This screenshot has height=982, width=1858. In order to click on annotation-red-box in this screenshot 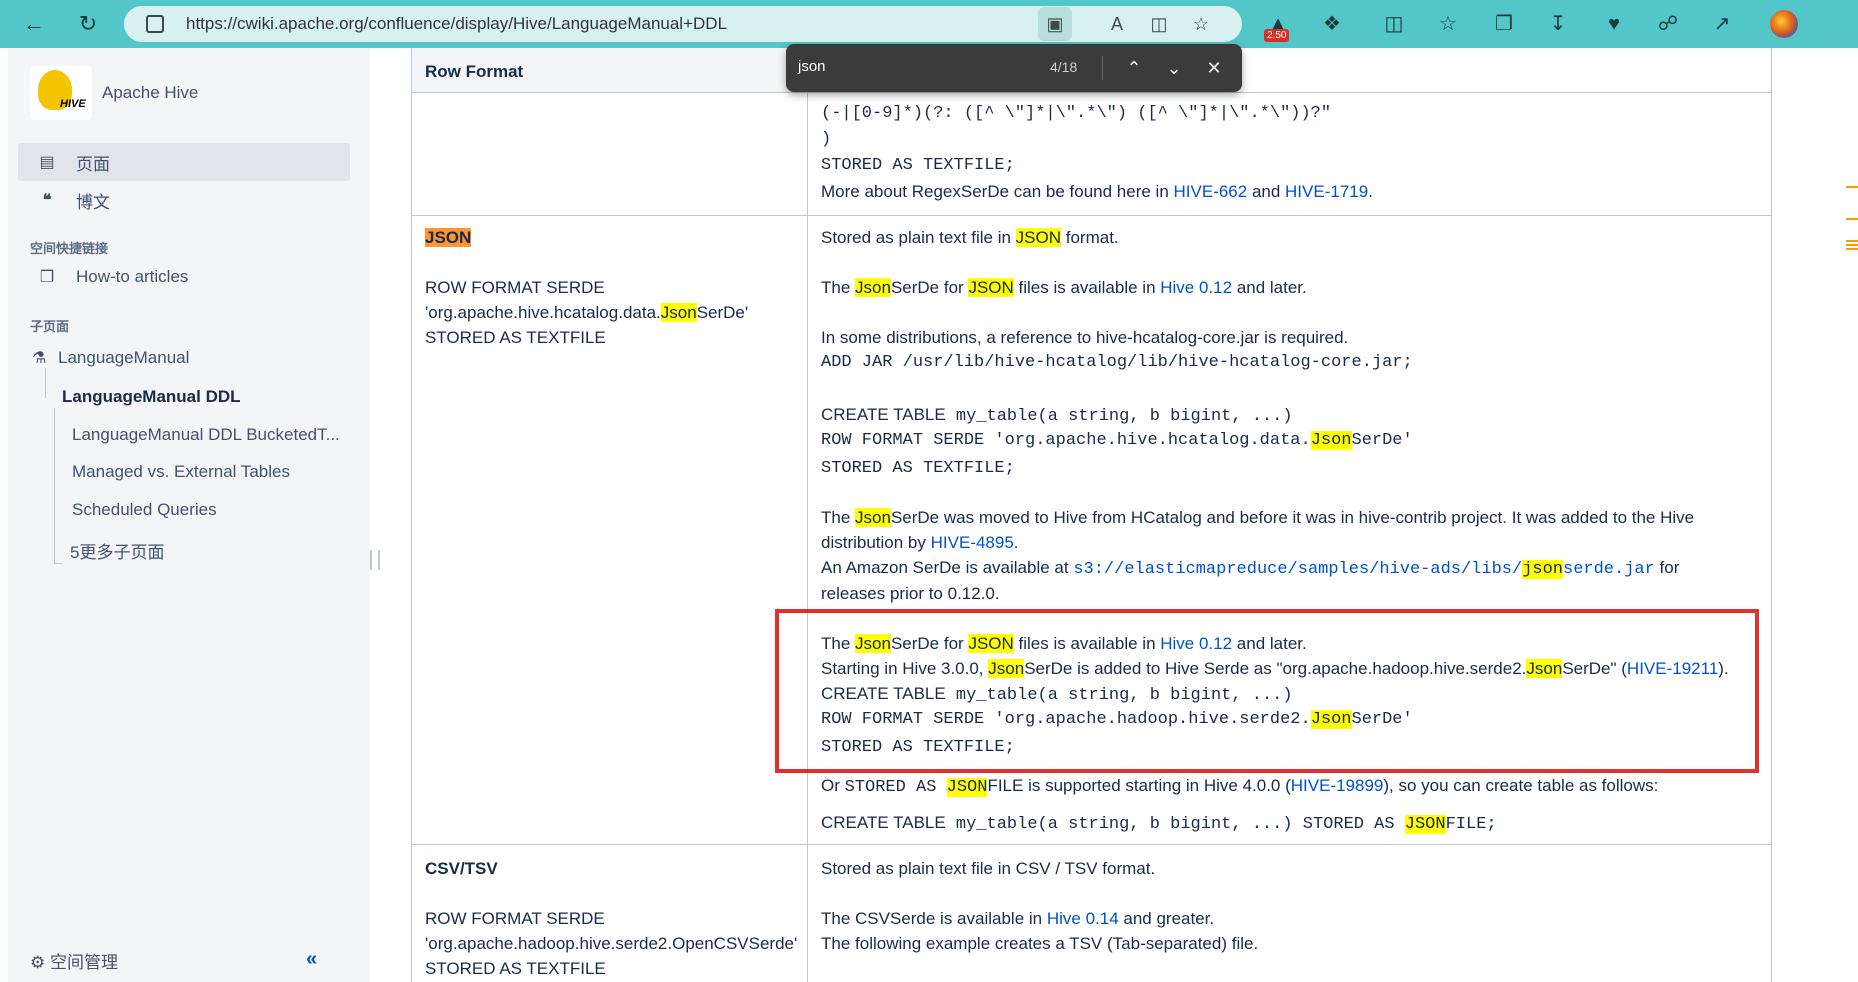, I will do `click(1267, 691)`.